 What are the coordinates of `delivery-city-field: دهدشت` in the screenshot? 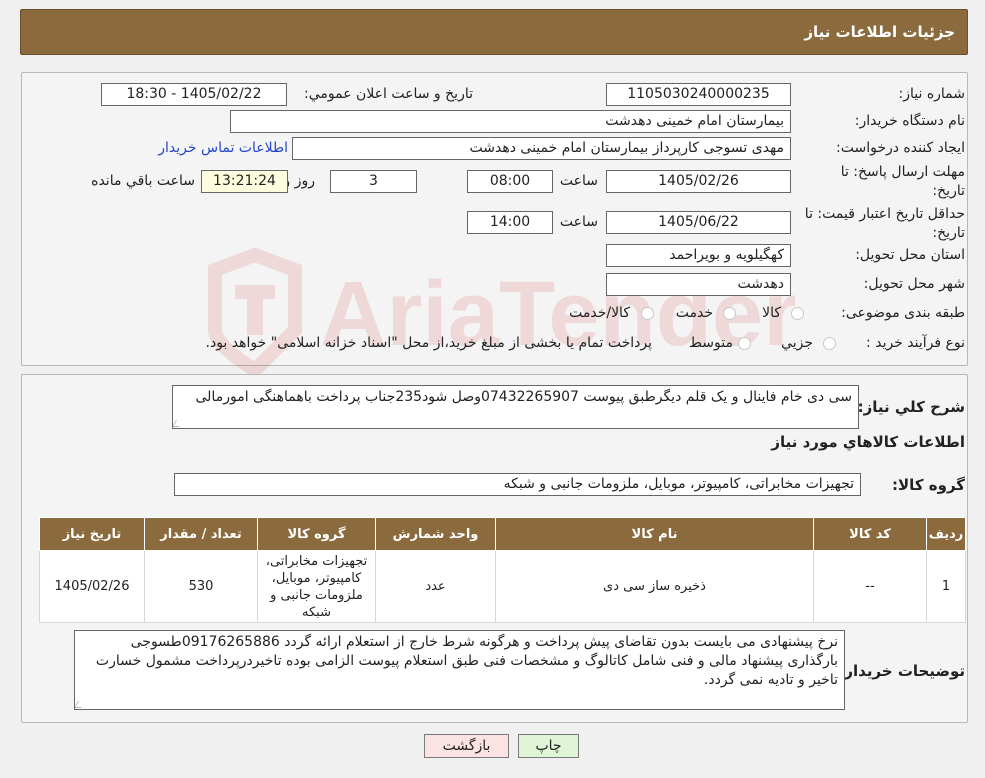 It's located at (698, 284).